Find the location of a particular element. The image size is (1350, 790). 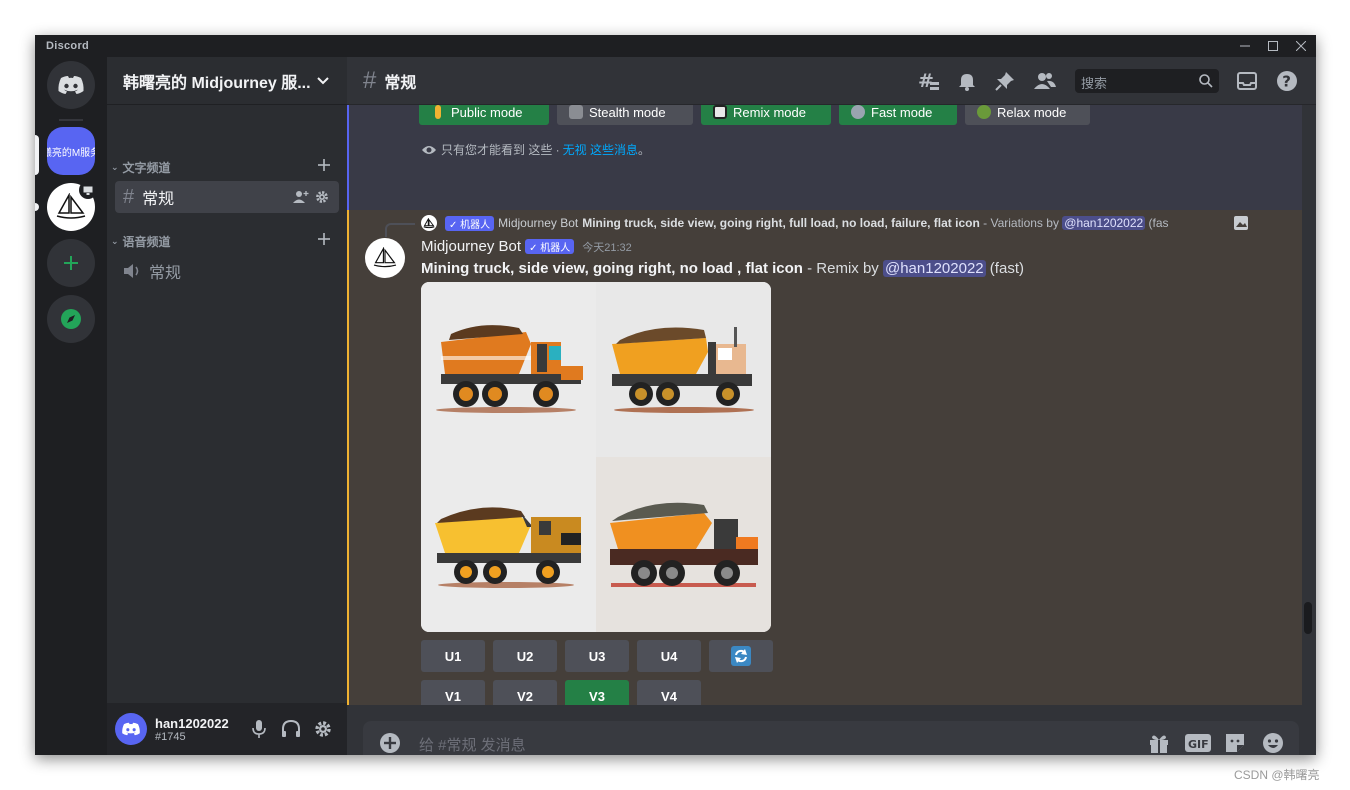

minimize-button is located at coordinates (1245, 46).